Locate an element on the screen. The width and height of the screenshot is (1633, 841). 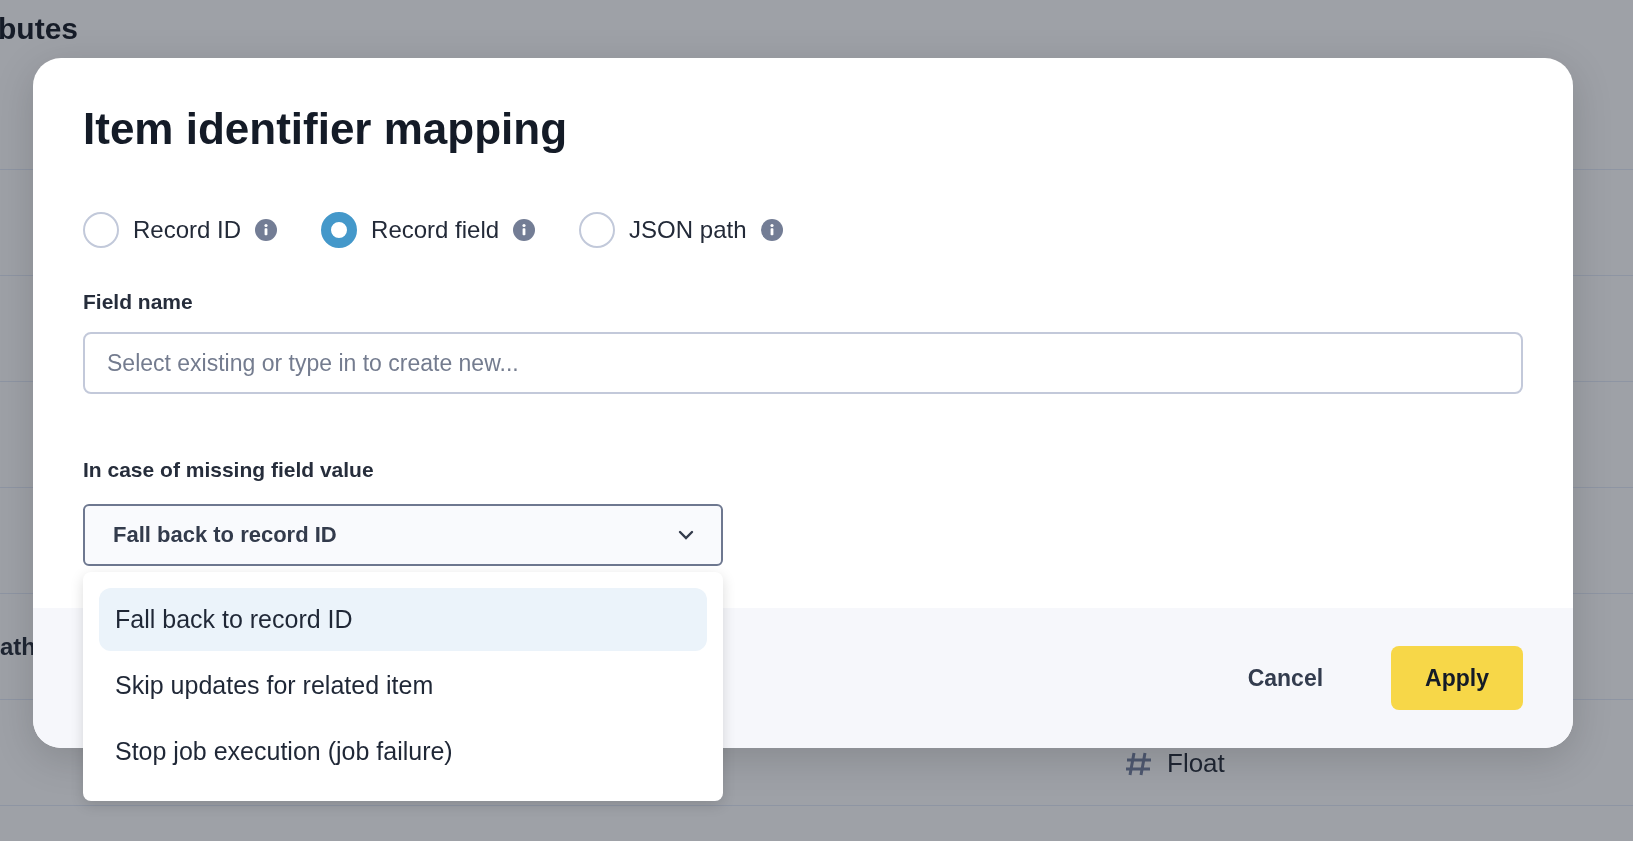
menu-item: Stop job execution (job failure) is located at coordinates (403, 751).